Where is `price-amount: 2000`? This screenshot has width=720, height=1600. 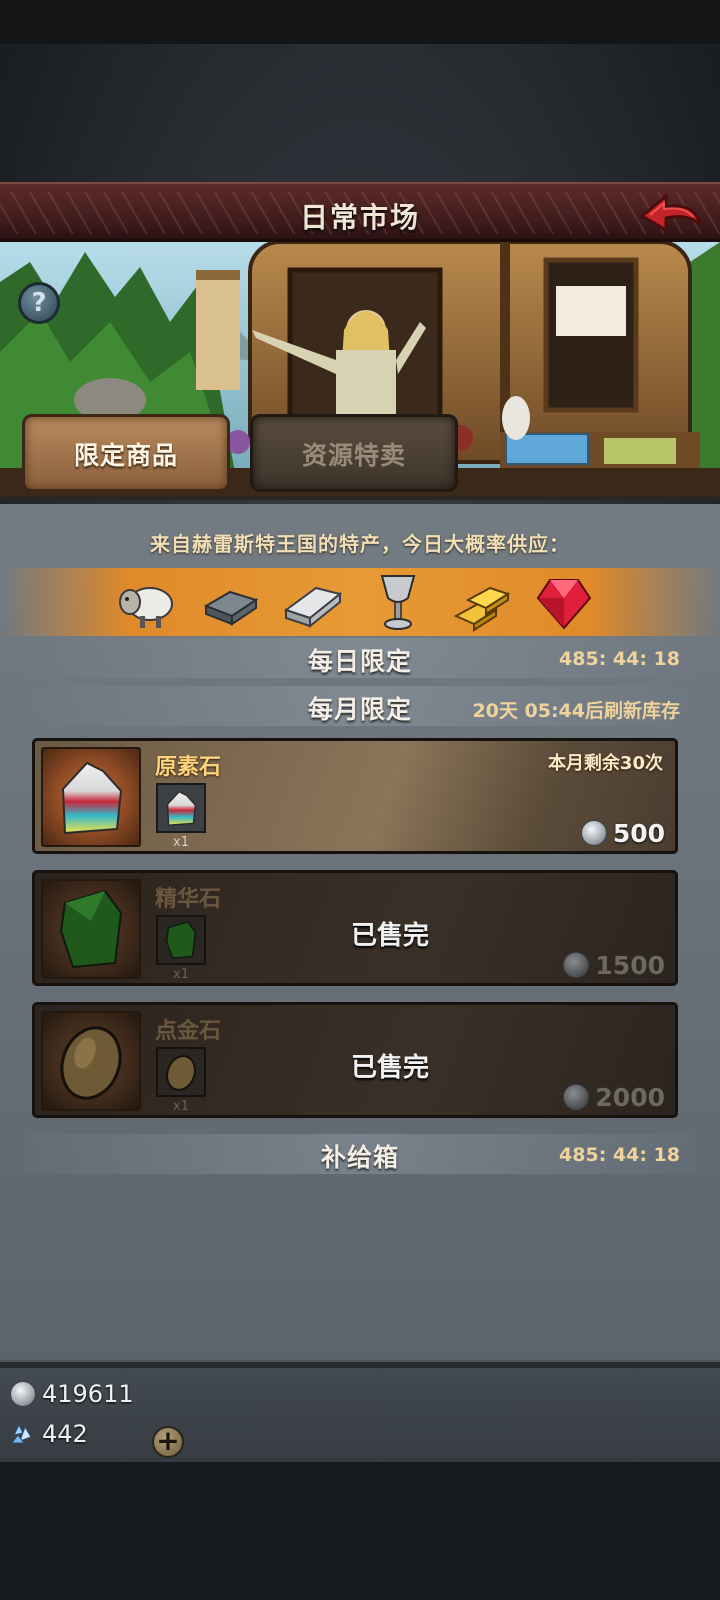
price-amount: 2000 is located at coordinates (630, 1097).